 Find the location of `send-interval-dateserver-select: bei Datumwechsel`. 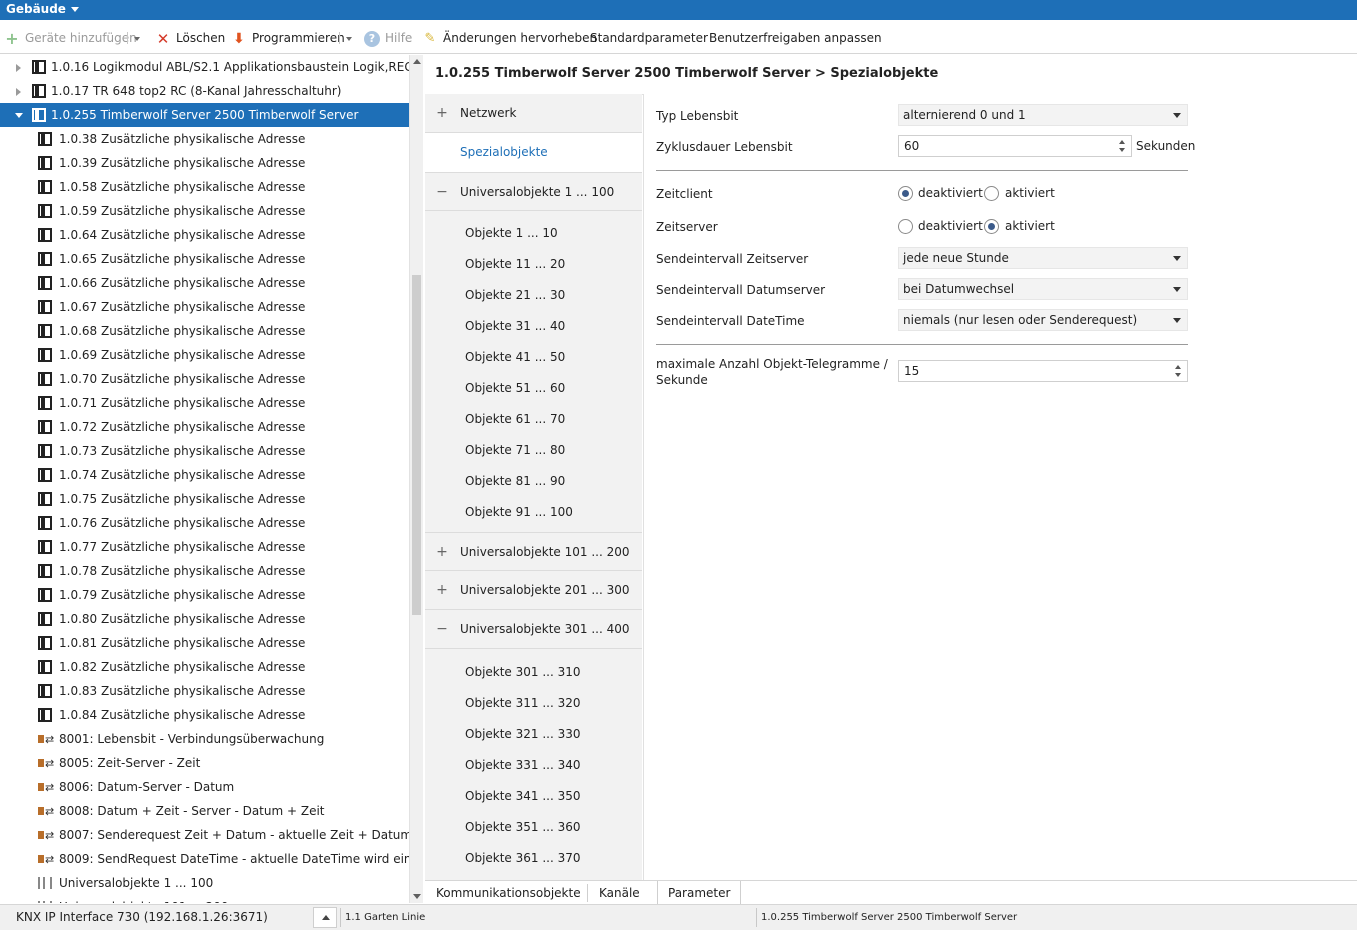

send-interval-dateserver-select: bei Datumwechsel is located at coordinates (1043, 289).